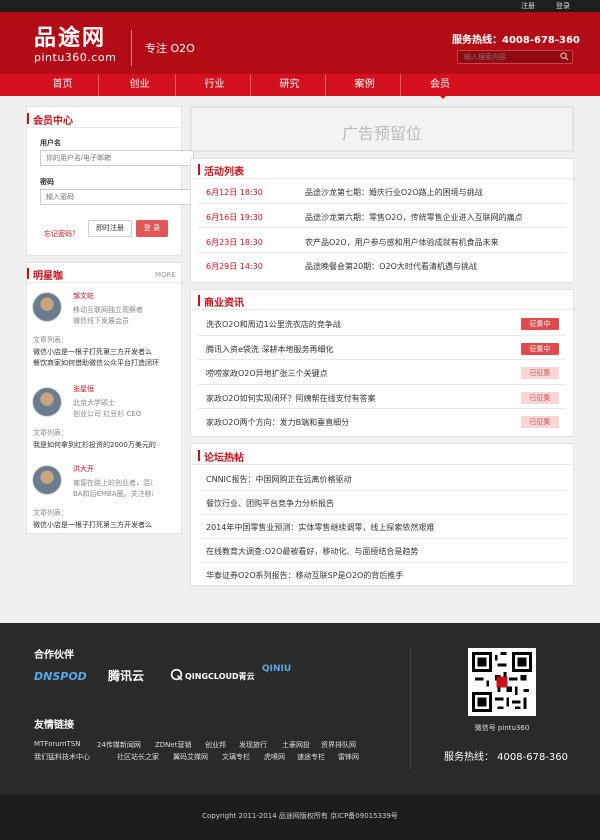 This screenshot has width=600, height=840. What do you see at coordinates (117, 197) in the screenshot?
I see `password-input` at bounding box center [117, 197].